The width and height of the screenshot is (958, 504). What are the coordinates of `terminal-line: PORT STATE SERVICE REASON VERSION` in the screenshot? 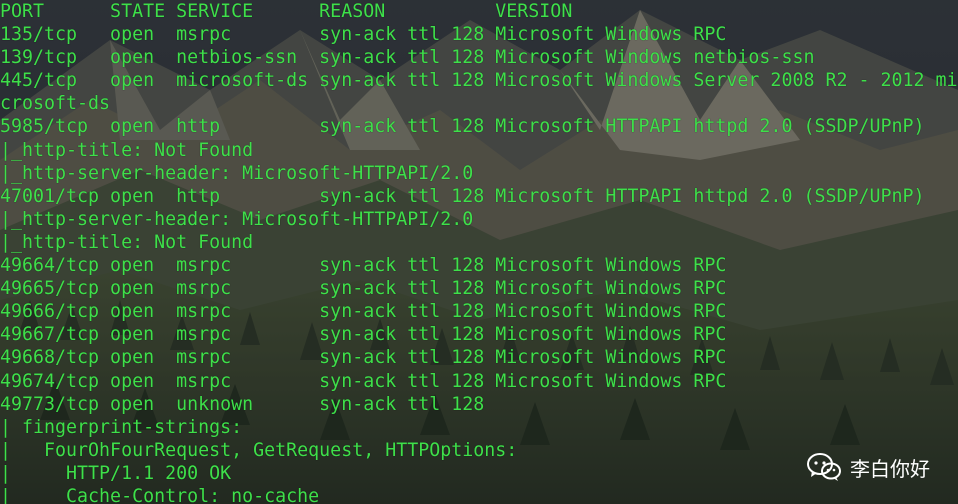 It's located at (286, 11).